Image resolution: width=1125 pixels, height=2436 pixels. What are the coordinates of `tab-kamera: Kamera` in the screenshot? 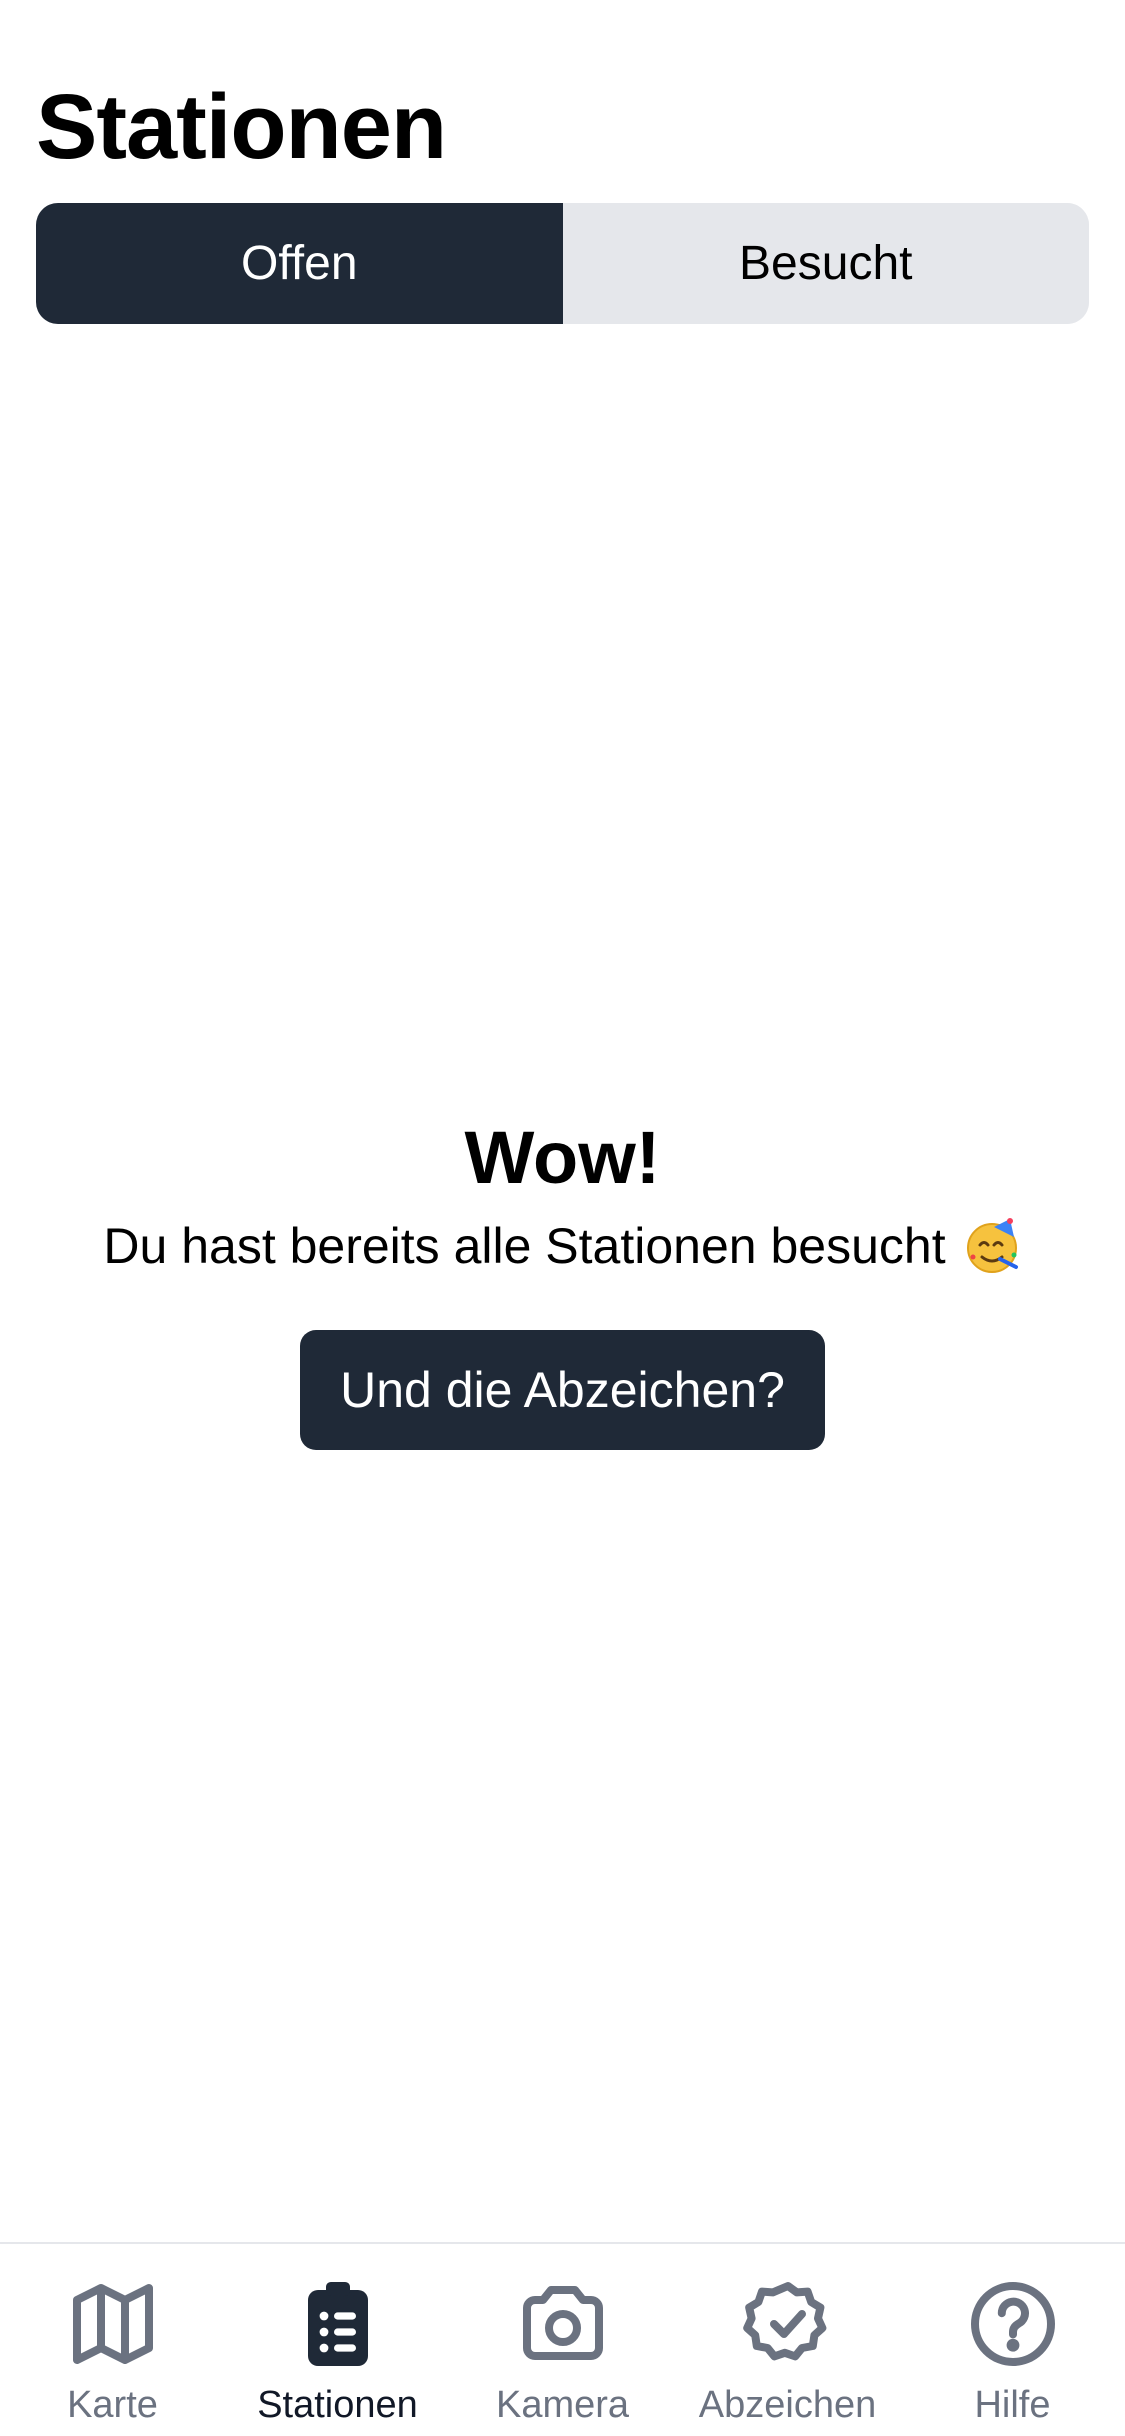 It's located at (562, 2340).